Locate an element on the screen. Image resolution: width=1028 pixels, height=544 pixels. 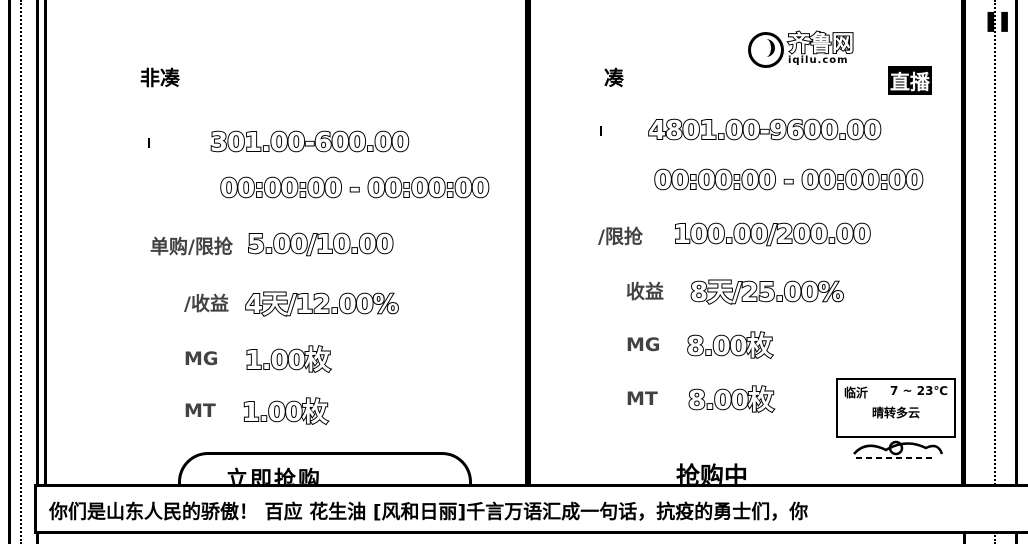
left-row-range: 301.00-600.00 is located at coordinates (279, 143).